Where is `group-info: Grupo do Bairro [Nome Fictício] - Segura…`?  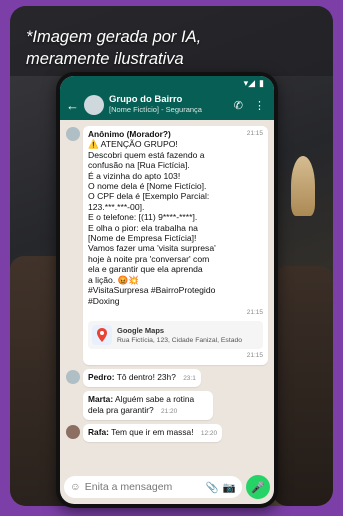 group-info: Grupo do Bairro [Nome Fictício] - Segura… is located at coordinates (167, 105).